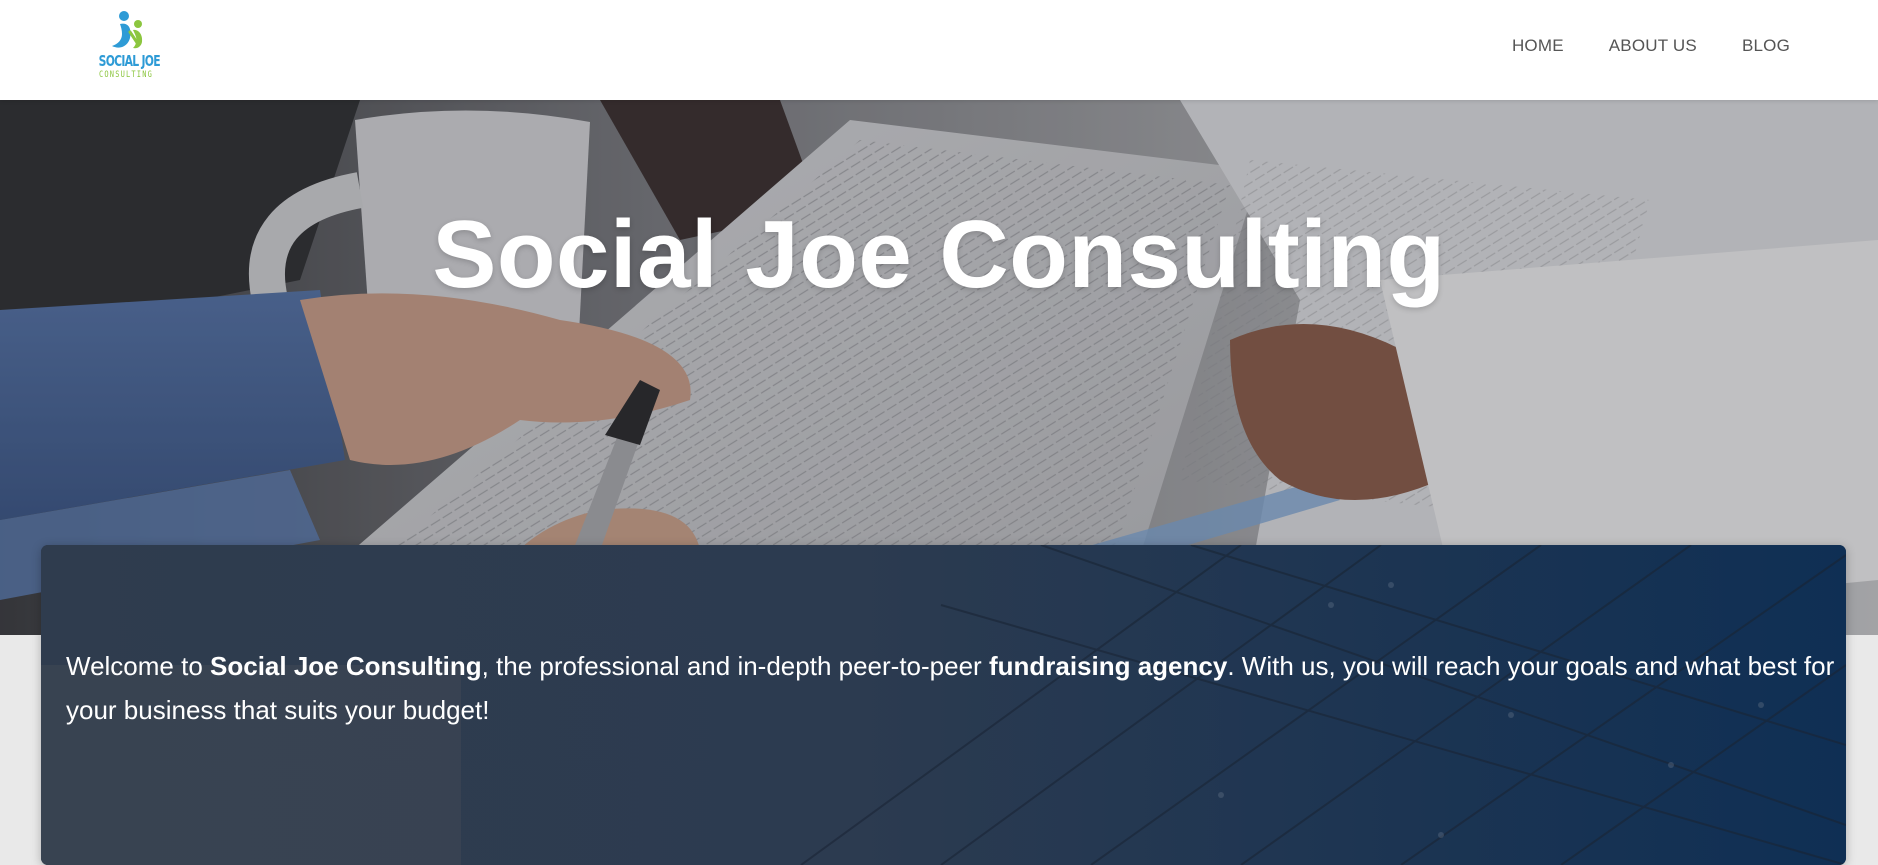 The image size is (1878, 865). Describe the element at coordinates (346, 666) in the screenshot. I see `intro-brand-name: Social Joe Consulting` at that location.